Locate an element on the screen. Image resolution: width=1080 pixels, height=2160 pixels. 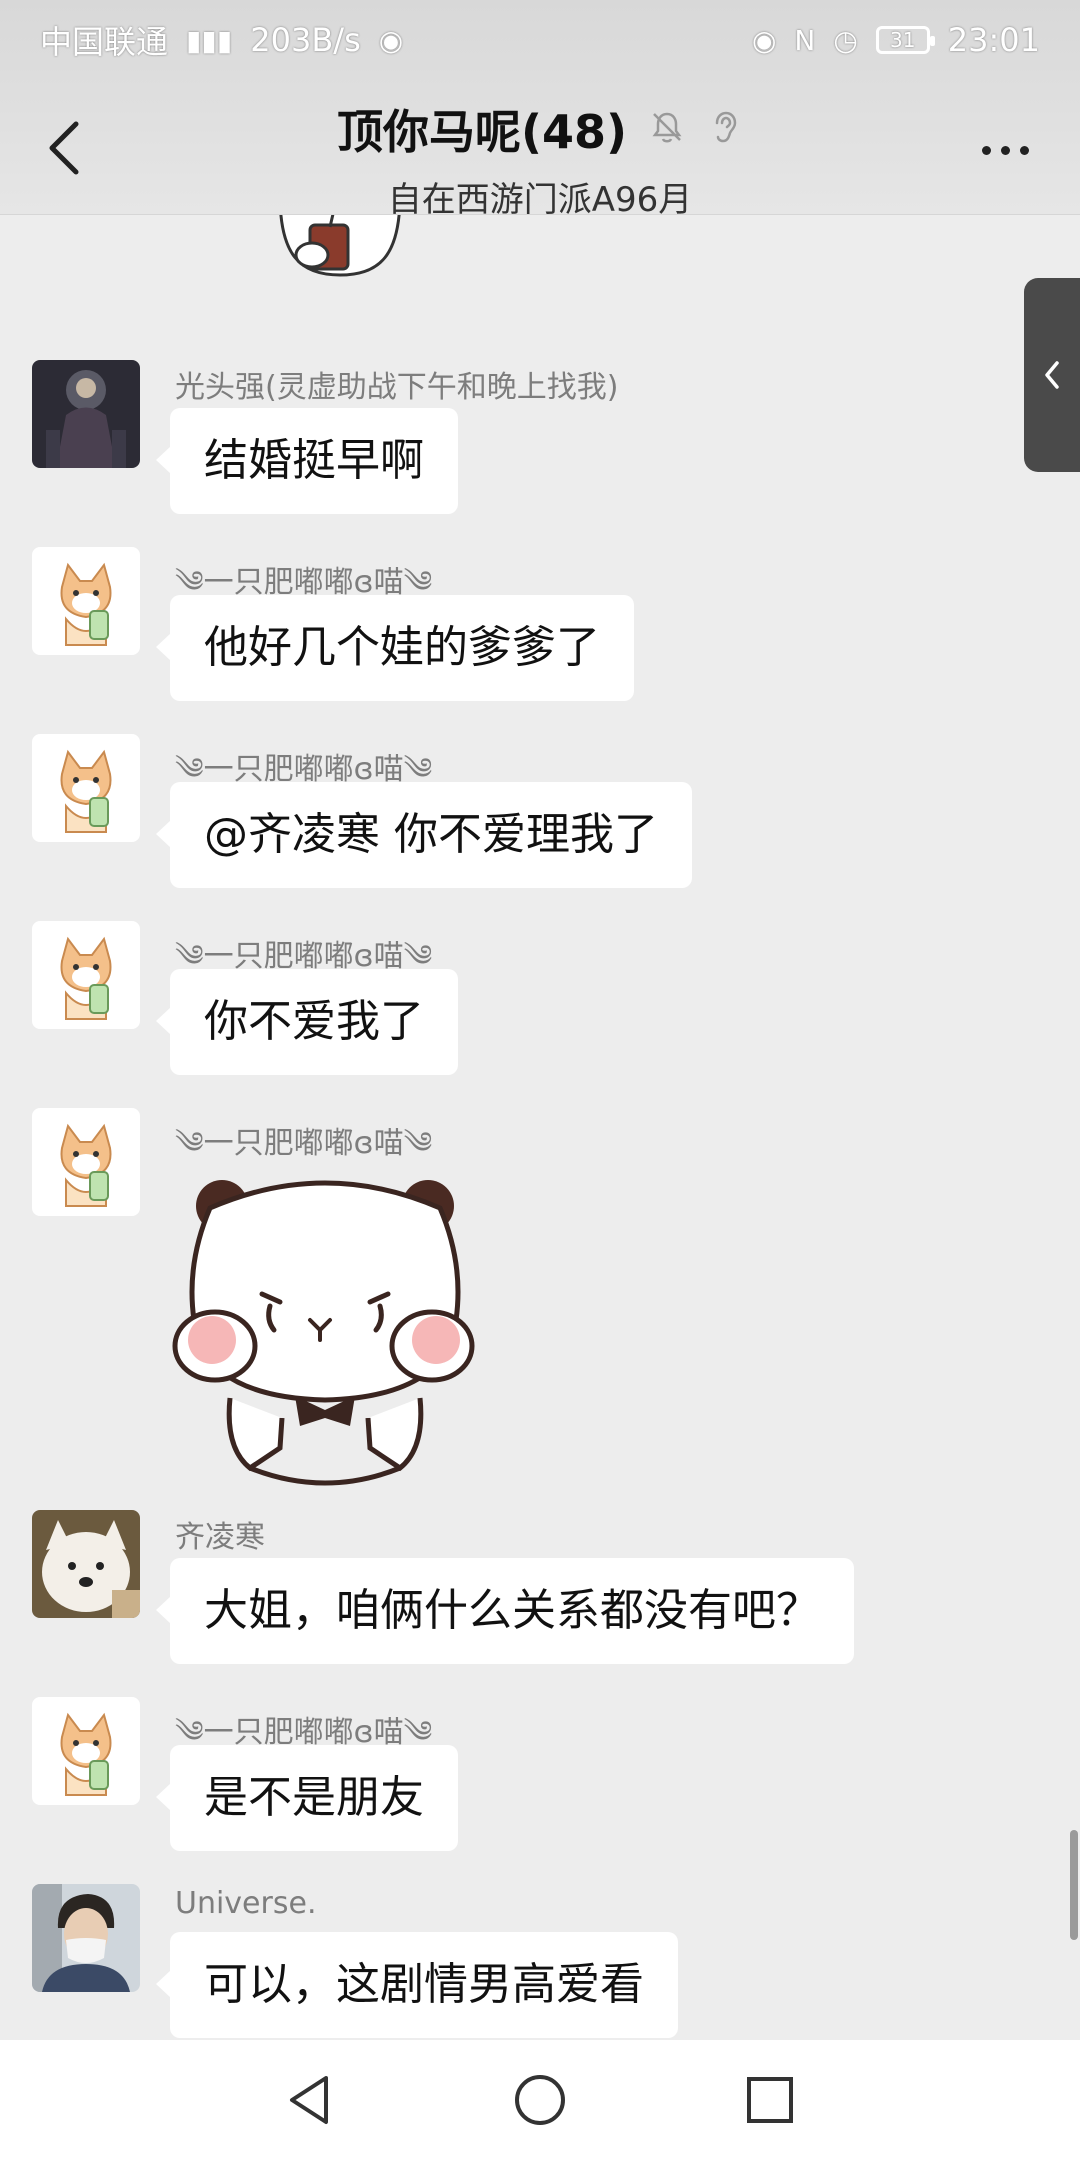
alarm-icon: ◷ is located at coordinates (845, 40).